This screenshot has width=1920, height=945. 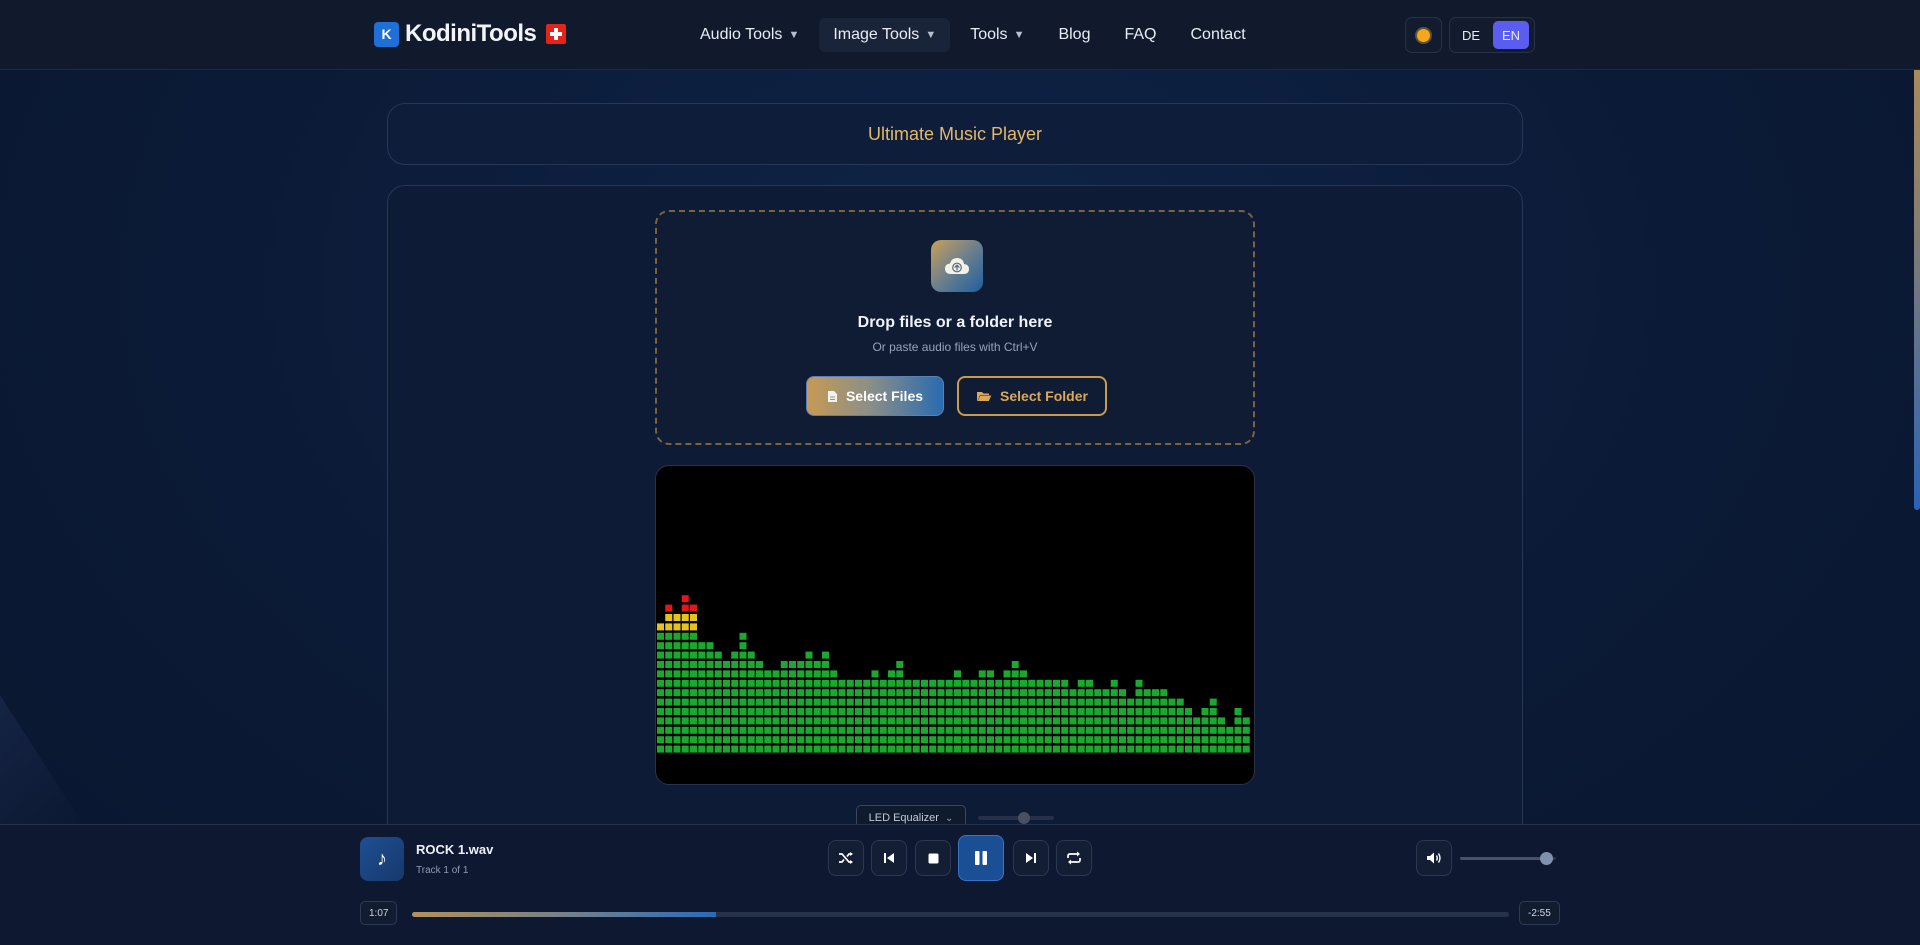 What do you see at coordinates (1074, 858) in the screenshot?
I see `repeat-button` at bounding box center [1074, 858].